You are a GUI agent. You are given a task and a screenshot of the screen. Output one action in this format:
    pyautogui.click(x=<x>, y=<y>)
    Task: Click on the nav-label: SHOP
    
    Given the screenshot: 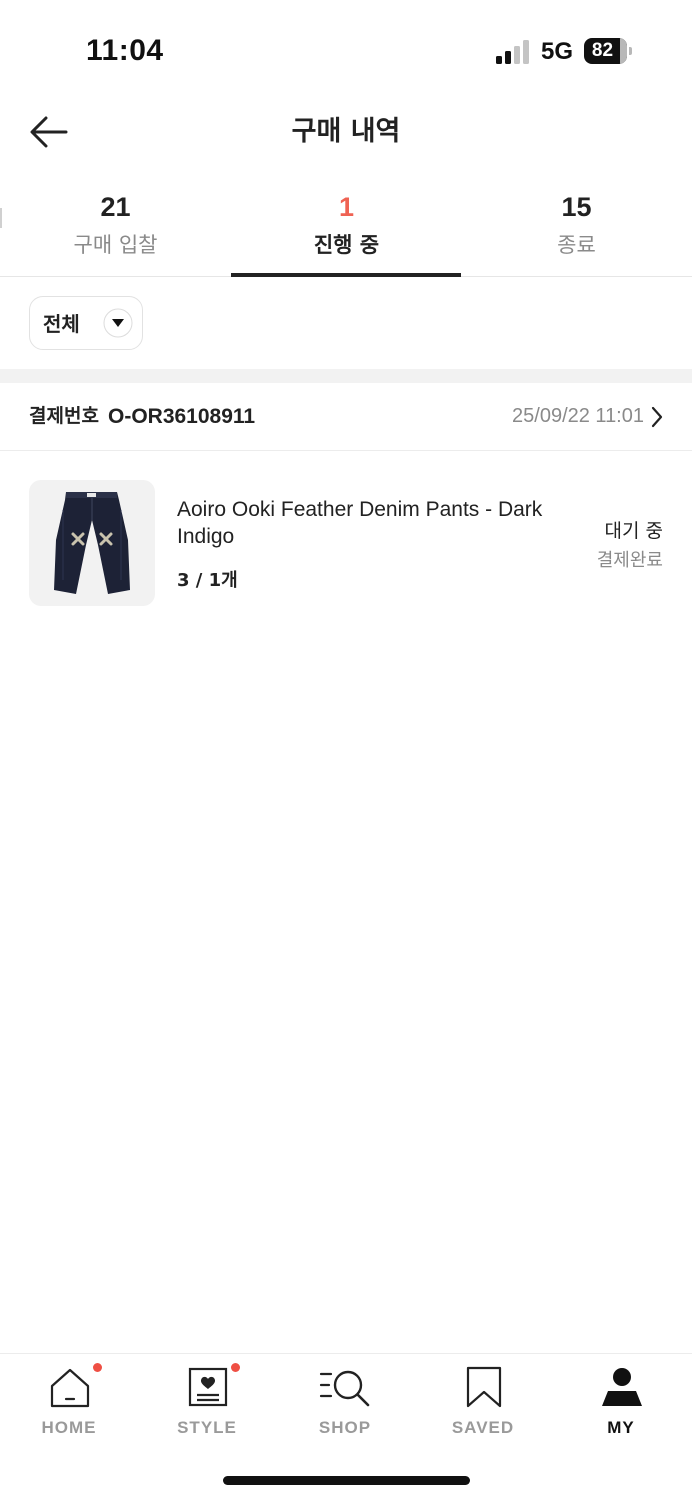 What is the action you would take?
    pyautogui.click(x=345, y=1427)
    